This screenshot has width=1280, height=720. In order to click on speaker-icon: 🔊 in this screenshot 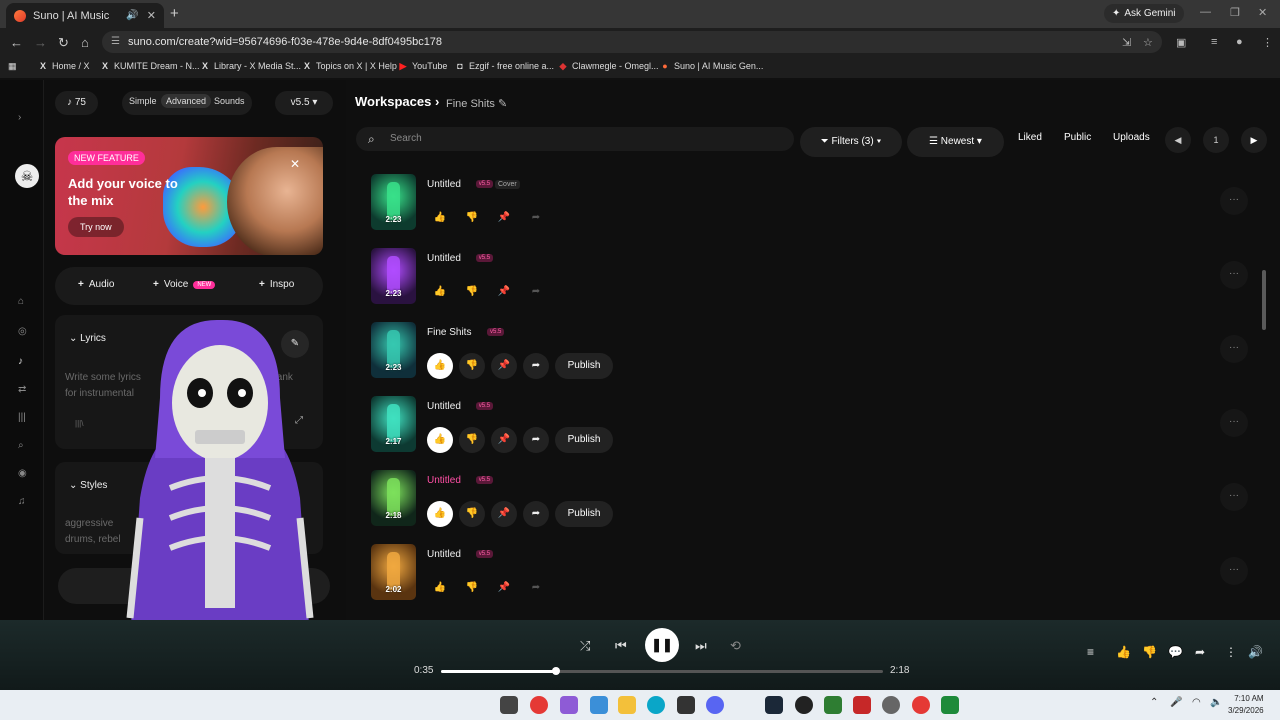, I will do `click(132, 15)`.